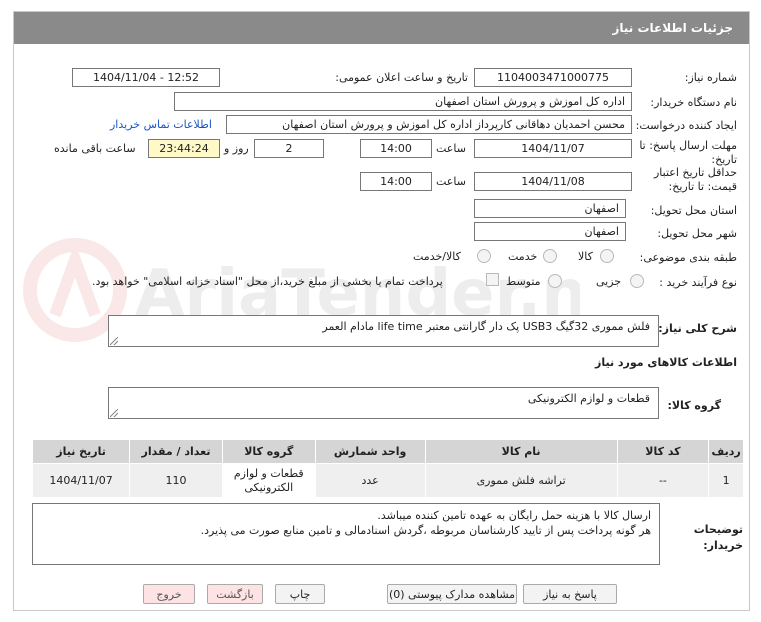 This screenshot has width=761, height=622. I want to click on cell-name: تراشه فلش مموری, so click(521, 480).